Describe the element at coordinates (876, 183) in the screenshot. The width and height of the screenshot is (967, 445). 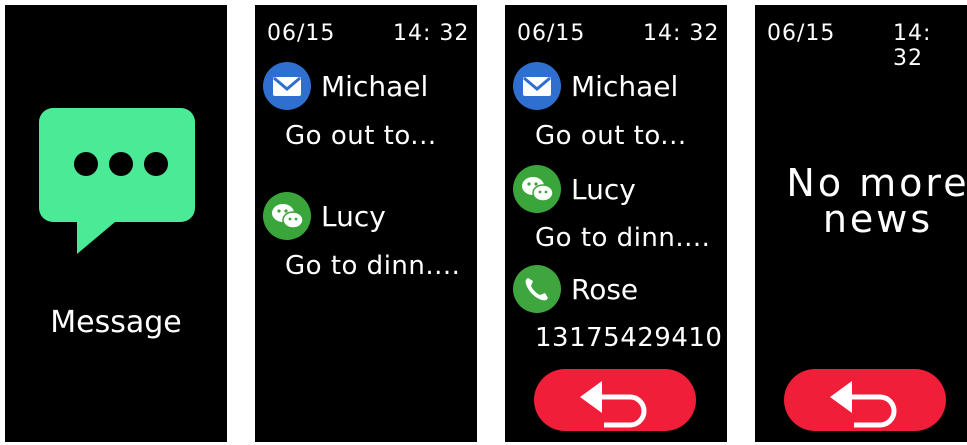
I see `empty-line-1: No more` at that location.